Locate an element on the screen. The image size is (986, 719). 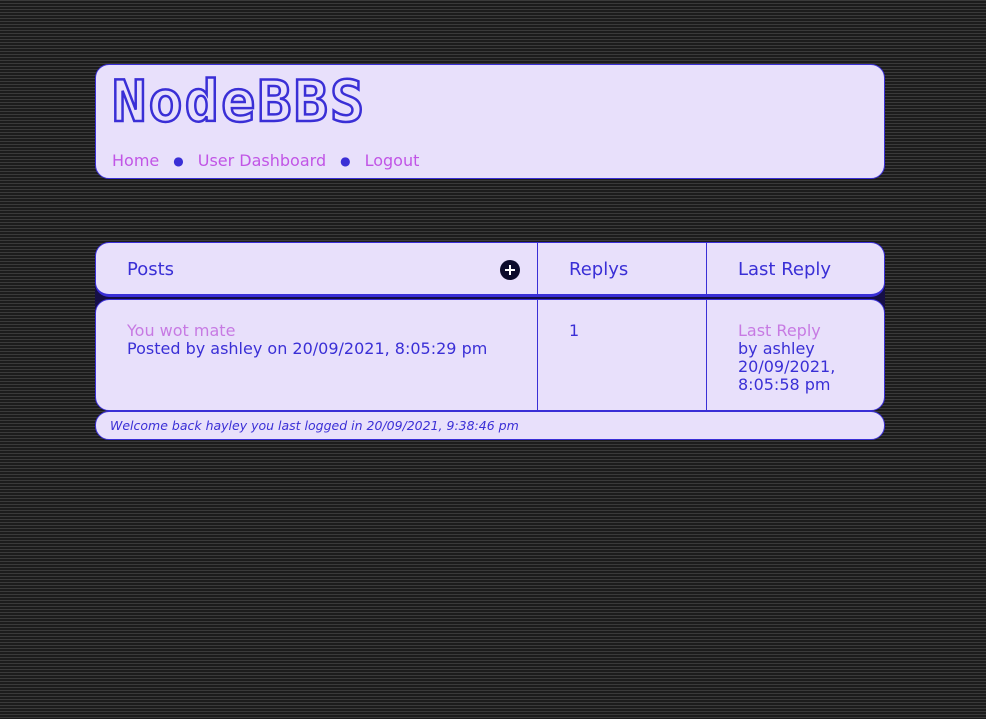
last-reply-column-header: Last Reply is located at coordinates (785, 269).